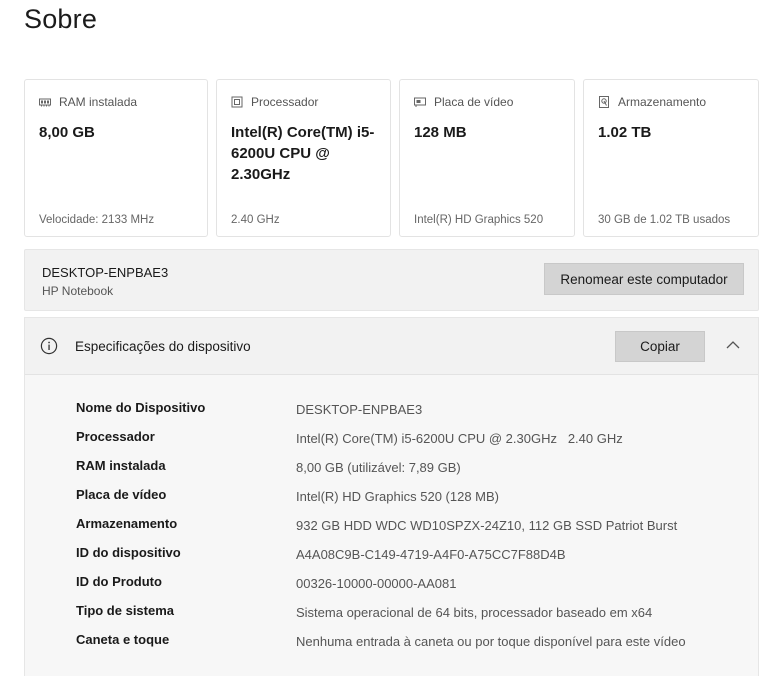 This screenshot has width=781, height=676. What do you see at coordinates (121, 494) in the screenshot?
I see `spec-label: Placa de vídeo` at bounding box center [121, 494].